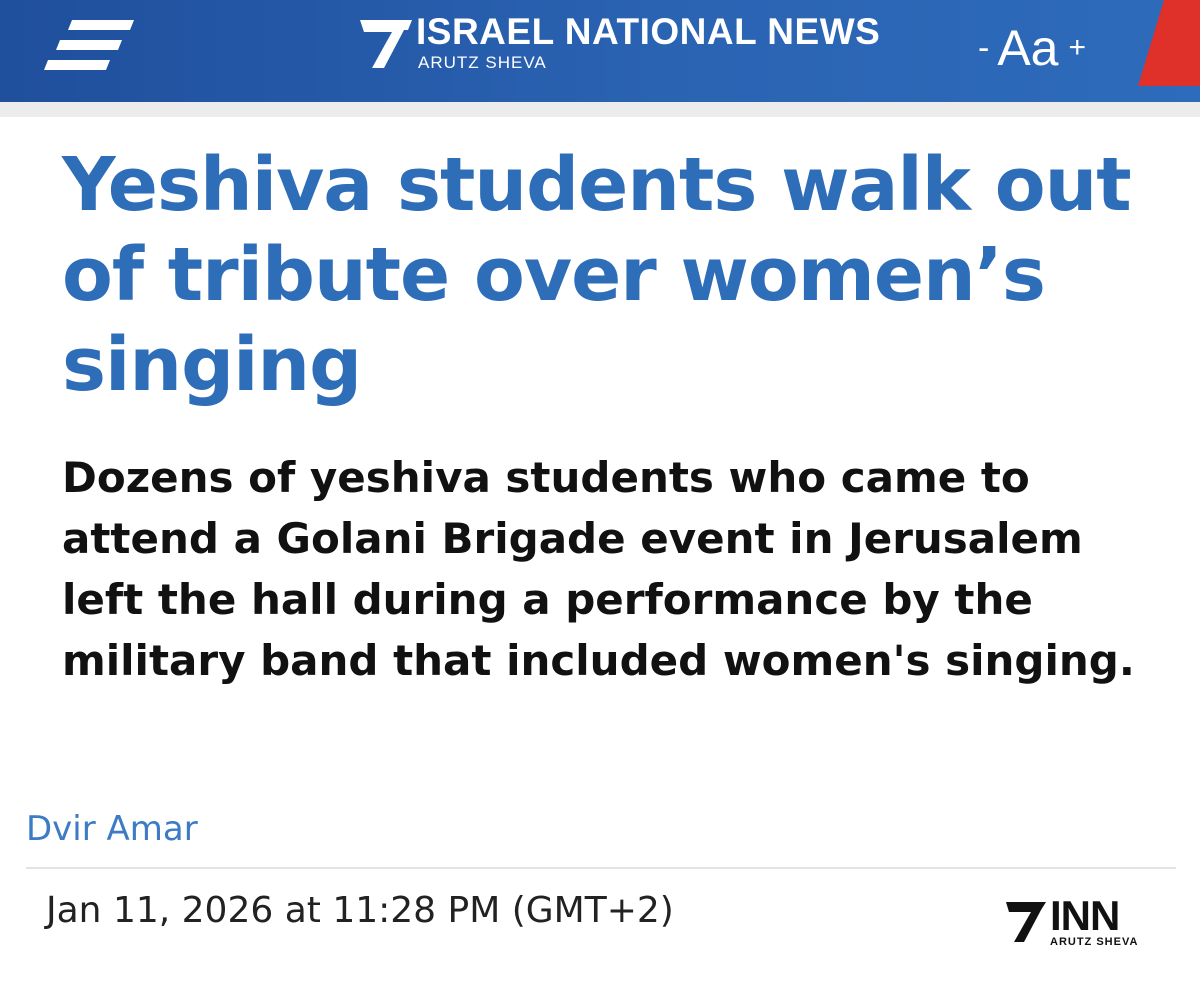 The width and height of the screenshot is (1200, 983). Describe the element at coordinates (1169, 43) in the screenshot. I see `red-corner-tab` at that location.